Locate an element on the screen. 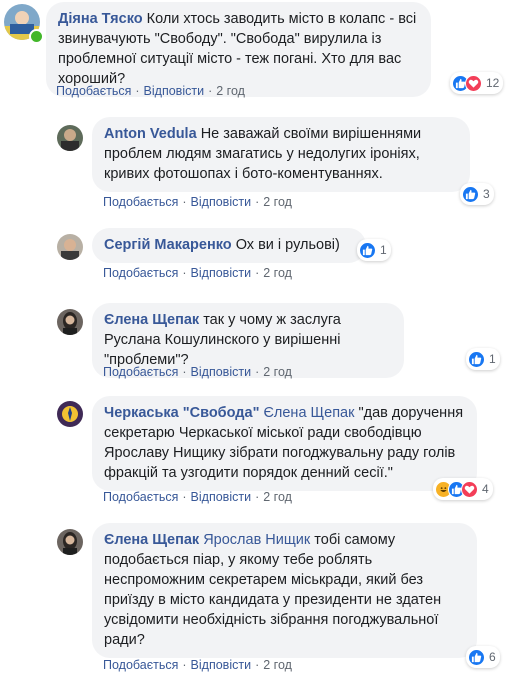 Image resolution: width=512 pixels, height=677 pixels. reaction-count: 3 is located at coordinates (486, 194).